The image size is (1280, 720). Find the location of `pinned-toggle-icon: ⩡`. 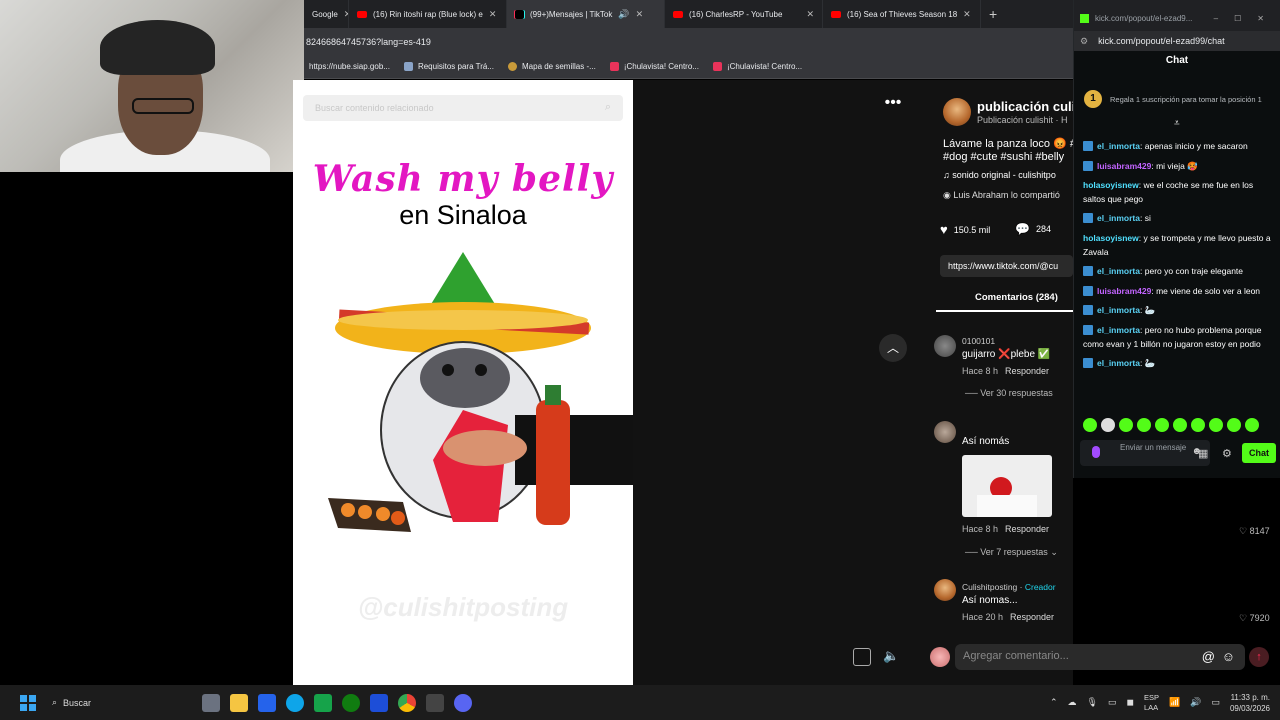

pinned-toggle-icon: ⩡ is located at coordinates (1177, 123).